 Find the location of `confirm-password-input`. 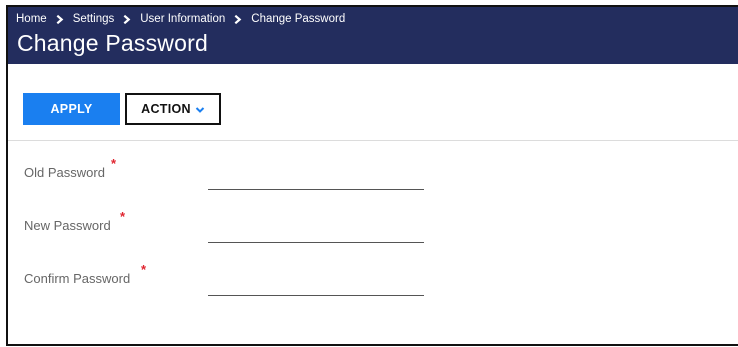

confirm-password-input is located at coordinates (316, 285).